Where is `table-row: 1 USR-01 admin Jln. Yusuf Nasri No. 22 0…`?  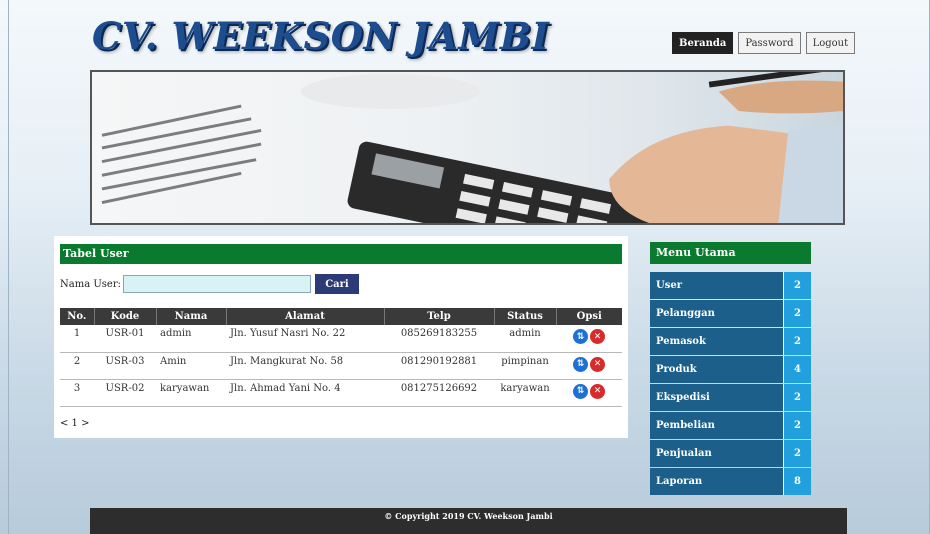 table-row: 1 USR-01 admin Jln. Yusuf Nasri No. 22 0… is located at coordinates (341, 339).